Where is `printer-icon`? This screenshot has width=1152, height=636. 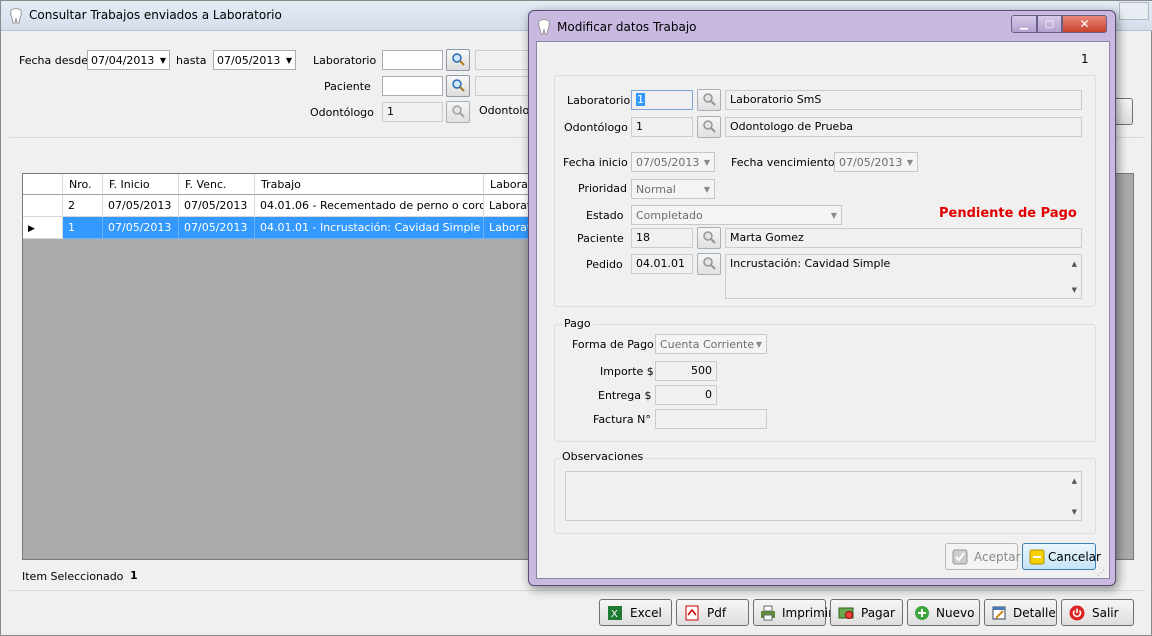 printer-icon is located at coordinates (768, 613).